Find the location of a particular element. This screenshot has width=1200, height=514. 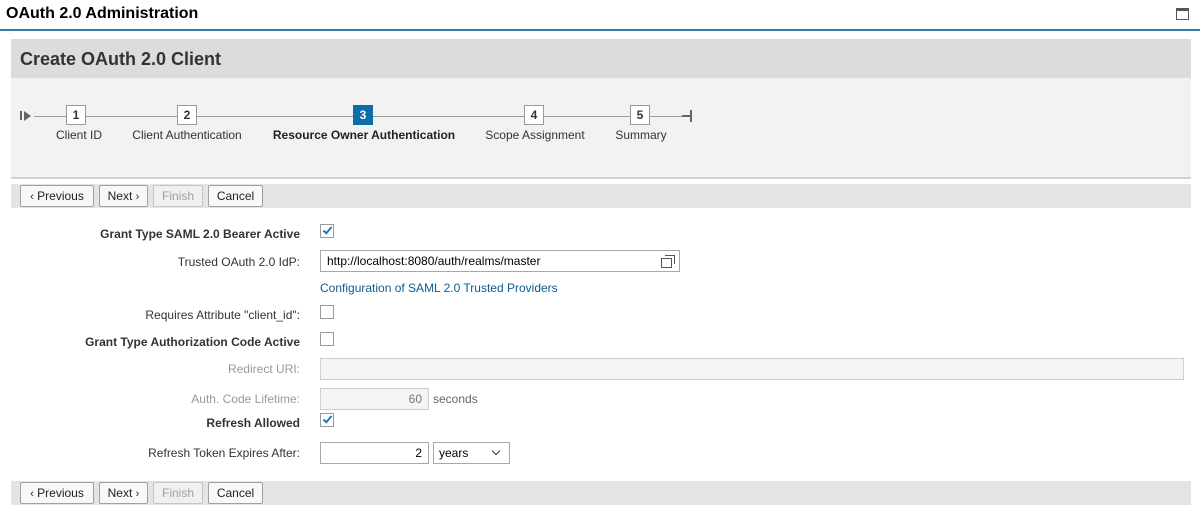

previous-button-bottom: ‹ Previous is located at coordinates (57, 493).